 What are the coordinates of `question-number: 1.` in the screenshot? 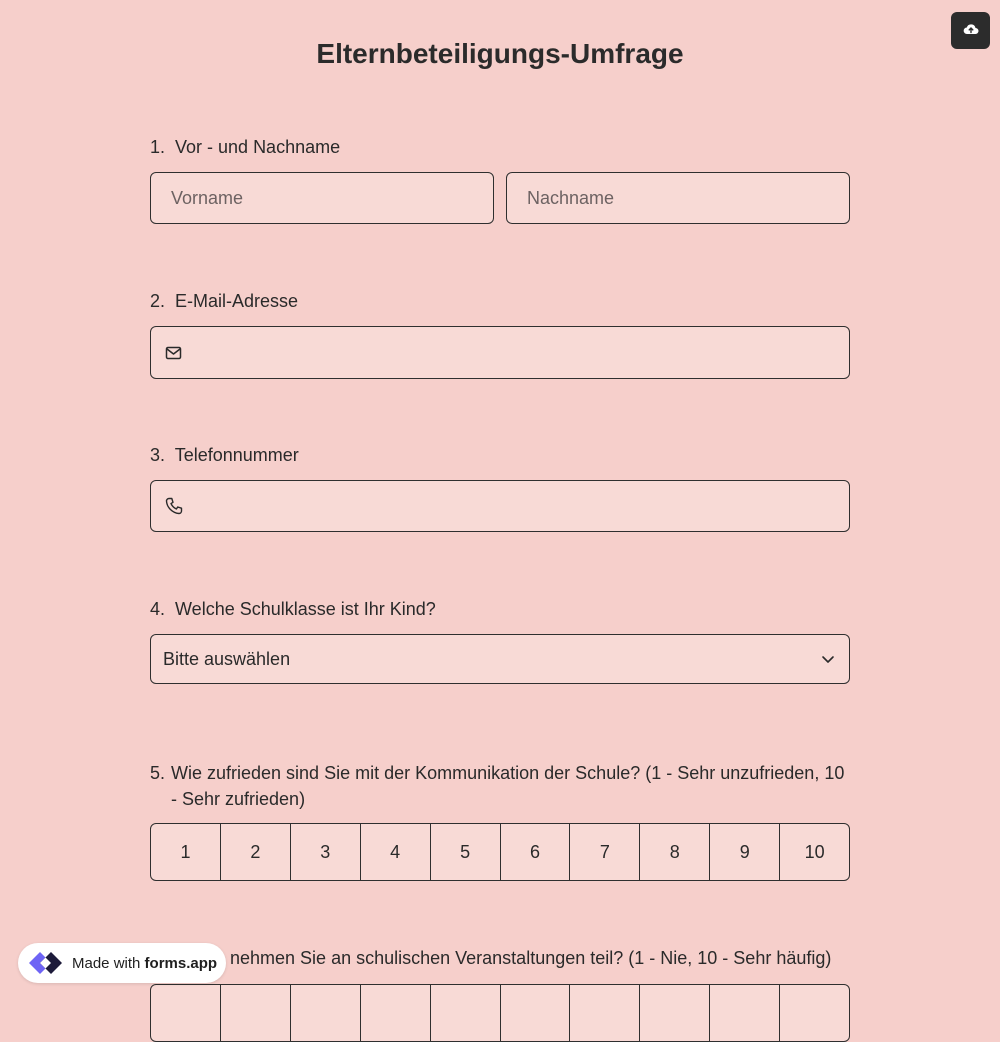 It's located at (158, 147).